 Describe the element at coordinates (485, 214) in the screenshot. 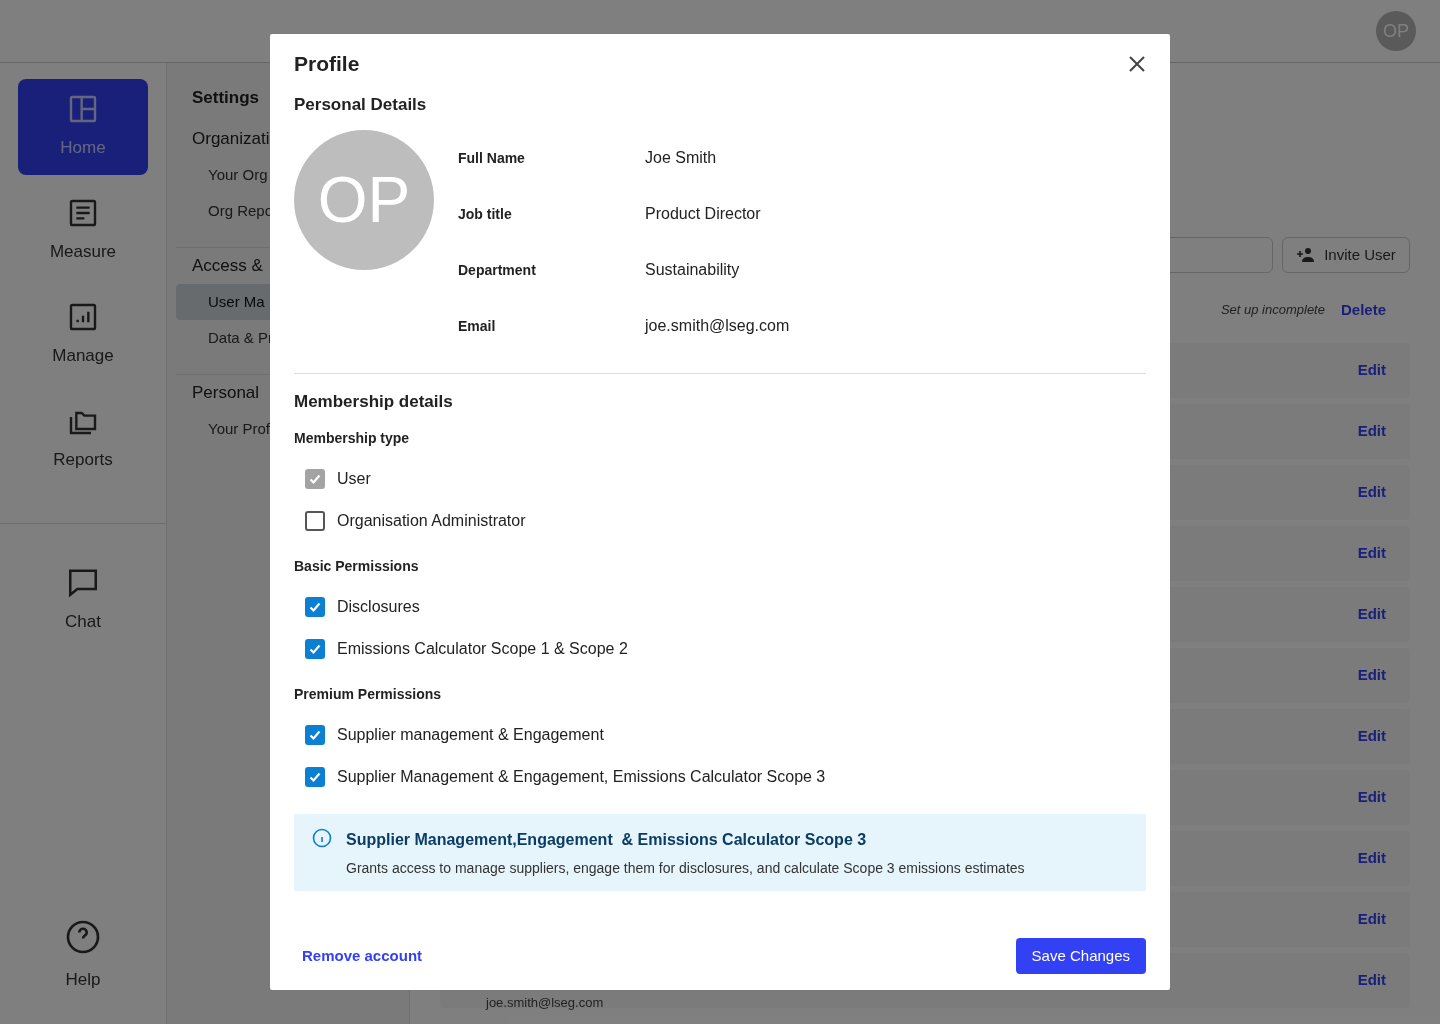

I see `field-label: Job title` at that location.